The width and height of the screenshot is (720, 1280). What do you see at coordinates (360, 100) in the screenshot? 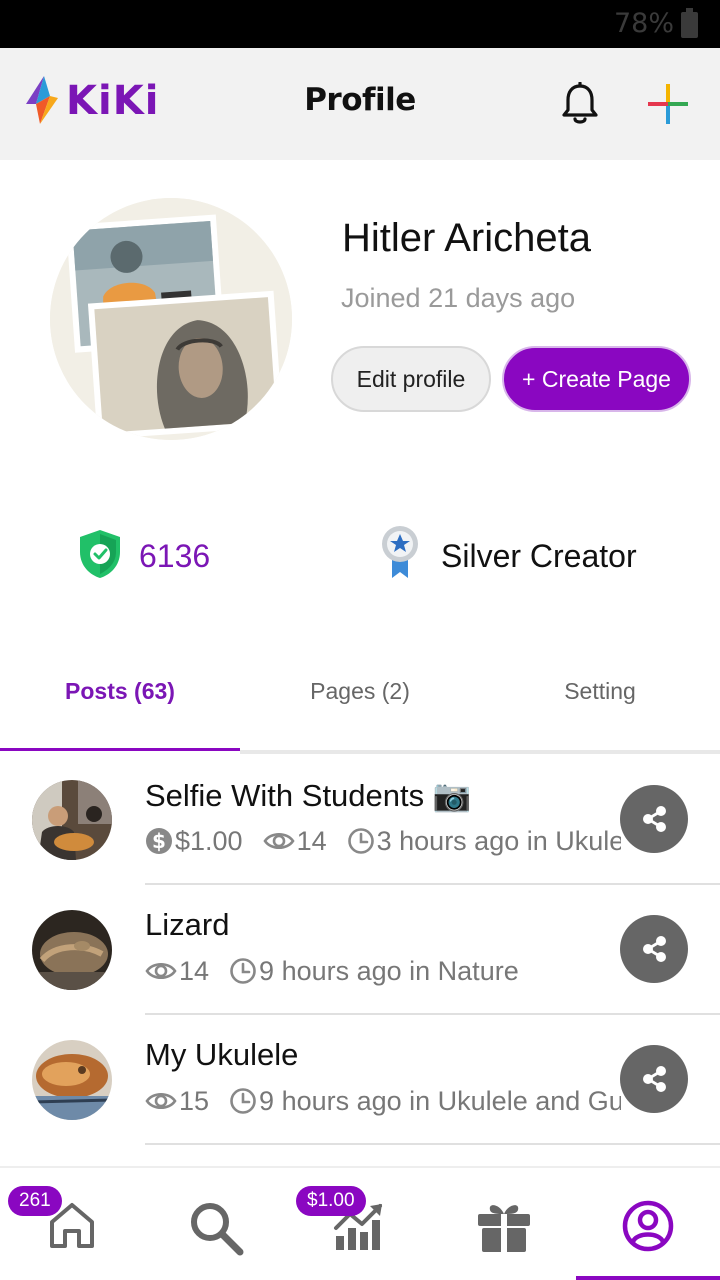
I see `page-title: Profile` at bounding box center [360, 100].